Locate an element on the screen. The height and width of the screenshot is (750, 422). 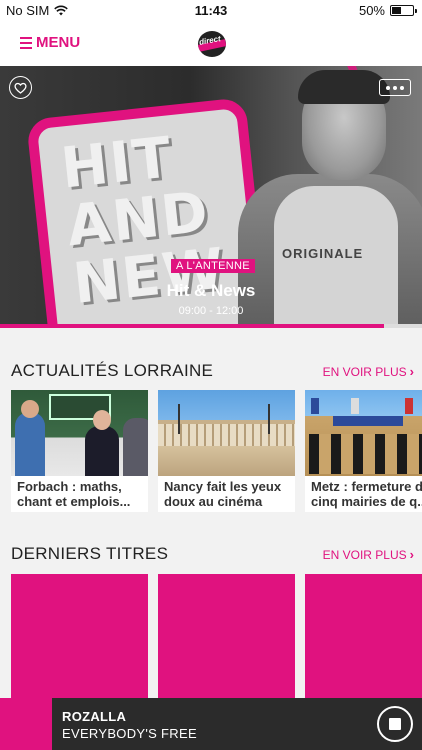
favorite-button is located at coordinates (20, 87).